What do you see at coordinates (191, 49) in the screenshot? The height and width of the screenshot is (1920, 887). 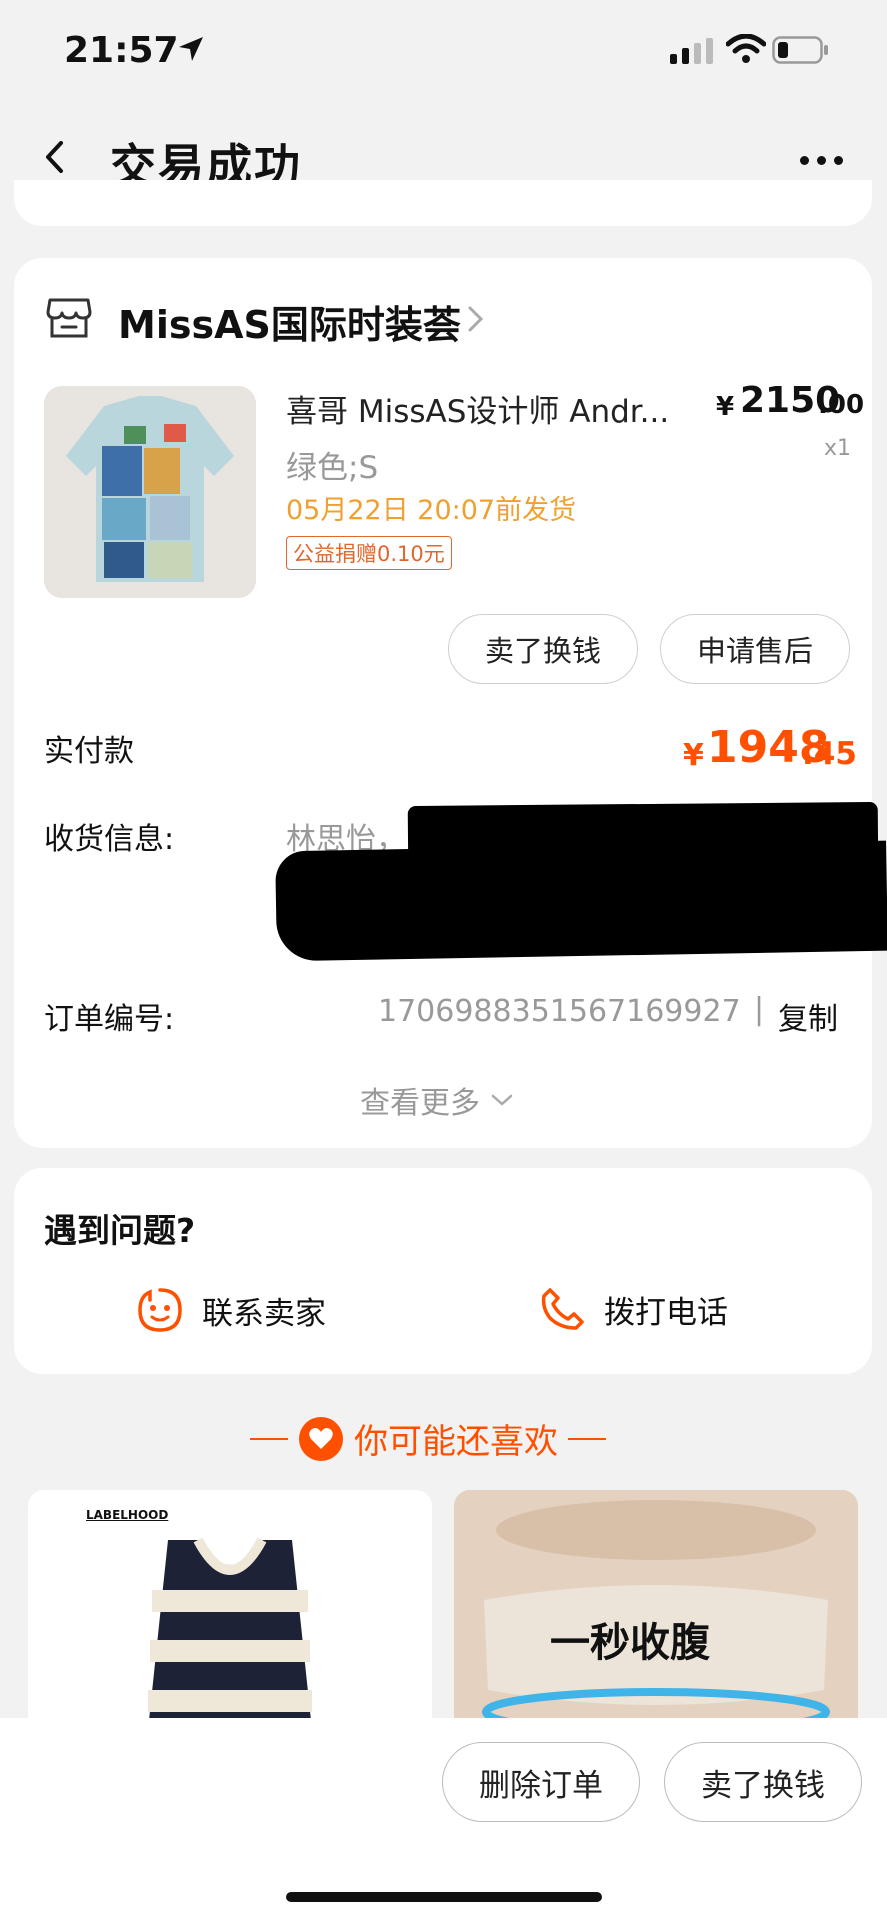 I see `location-arrow-icon` at bounding box center [191, 49].